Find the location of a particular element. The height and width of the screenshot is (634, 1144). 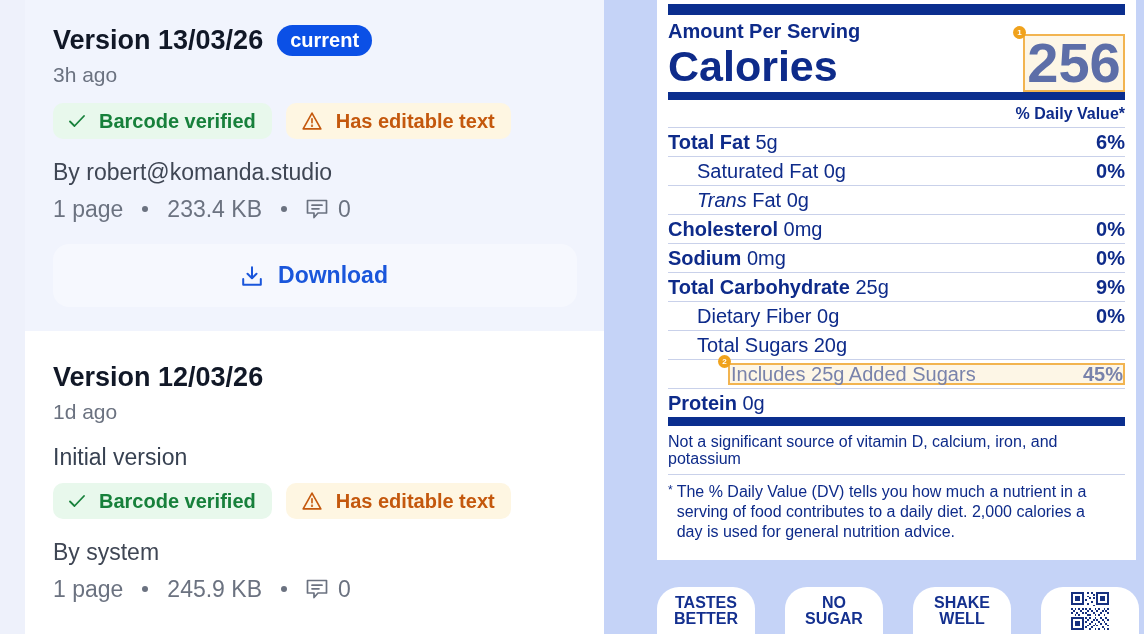

version-author: By robert@komanda.studio is located at coordinates (193, 172).